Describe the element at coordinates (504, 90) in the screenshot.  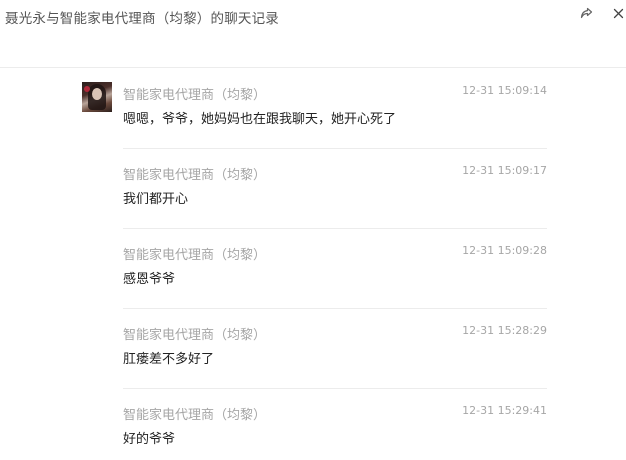
I see `message-time: 12-31 15:09:14` at that location.